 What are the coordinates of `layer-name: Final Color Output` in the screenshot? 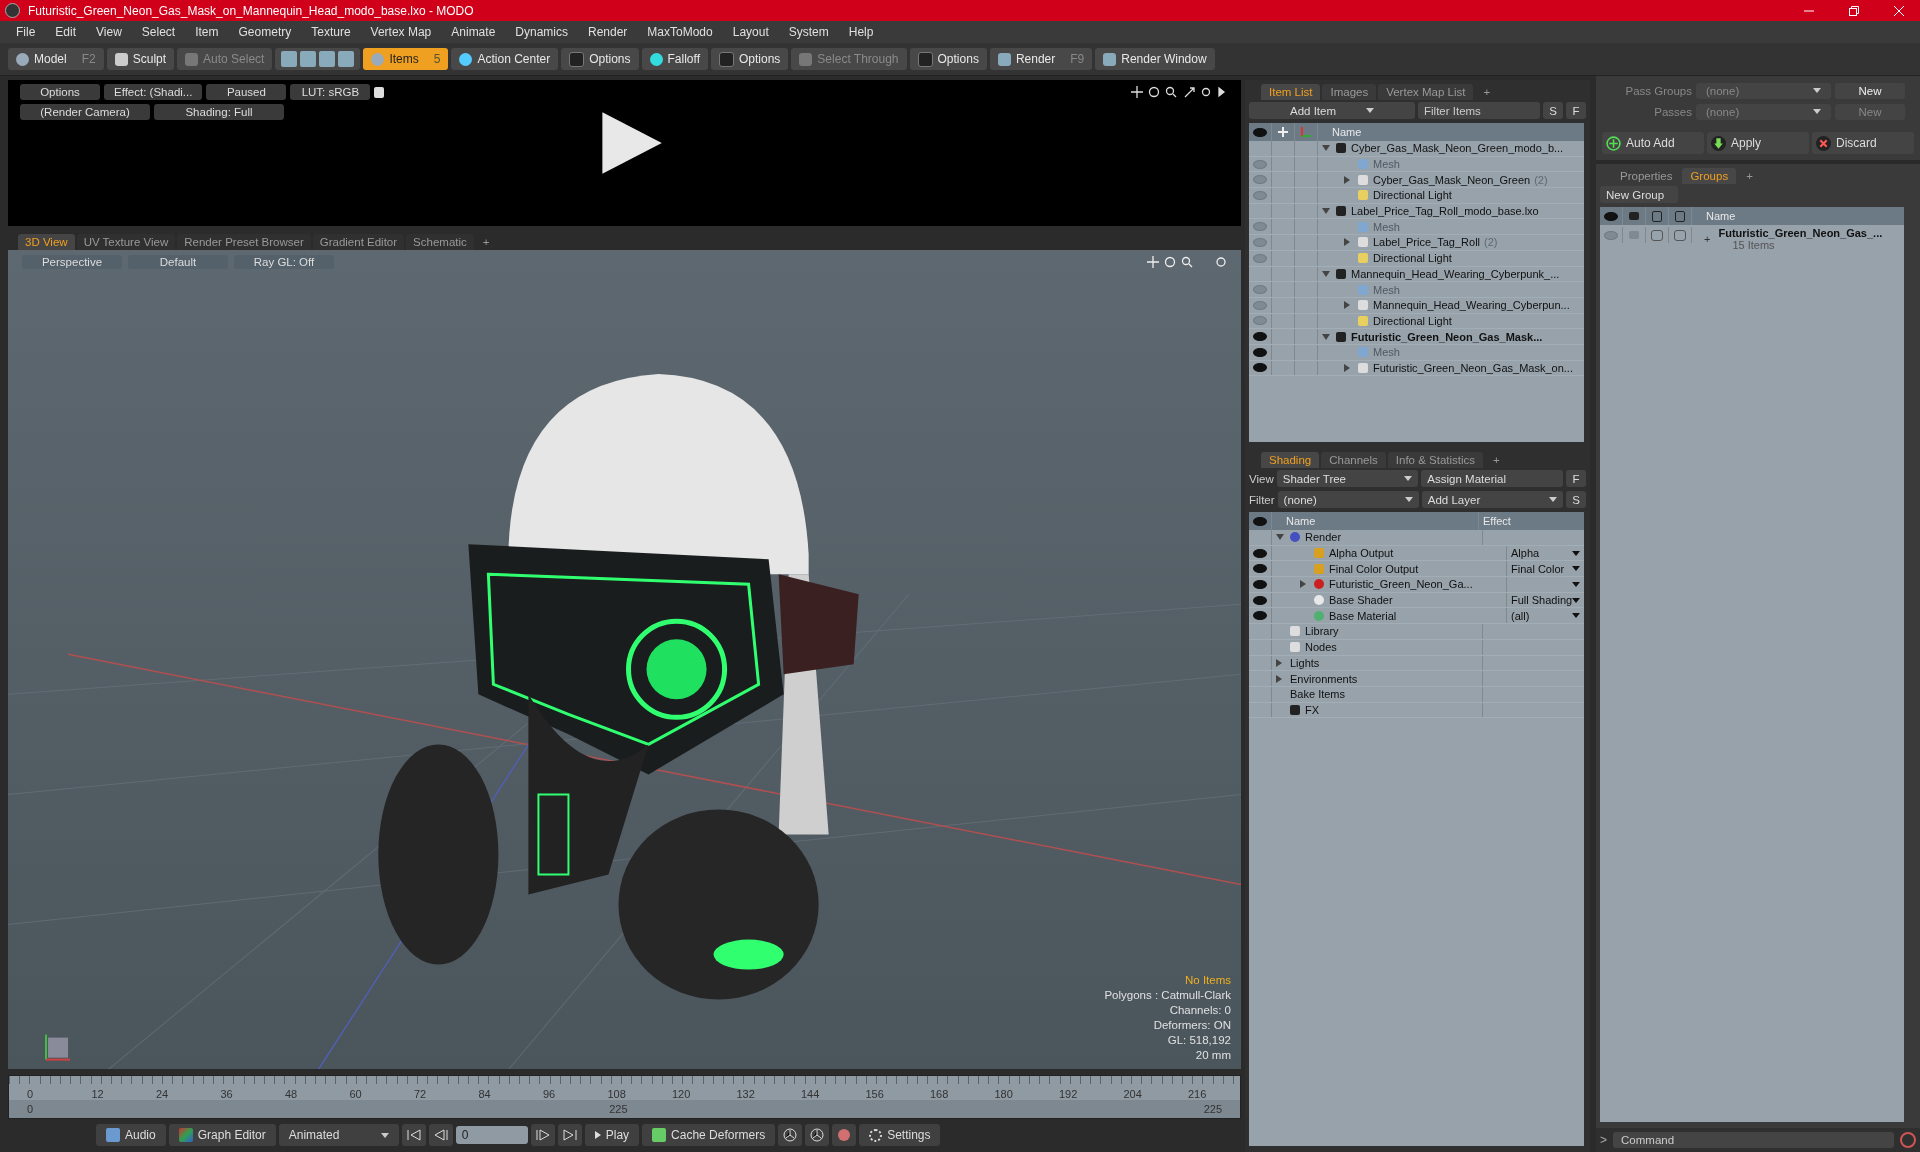 It's located at (1374, 568).